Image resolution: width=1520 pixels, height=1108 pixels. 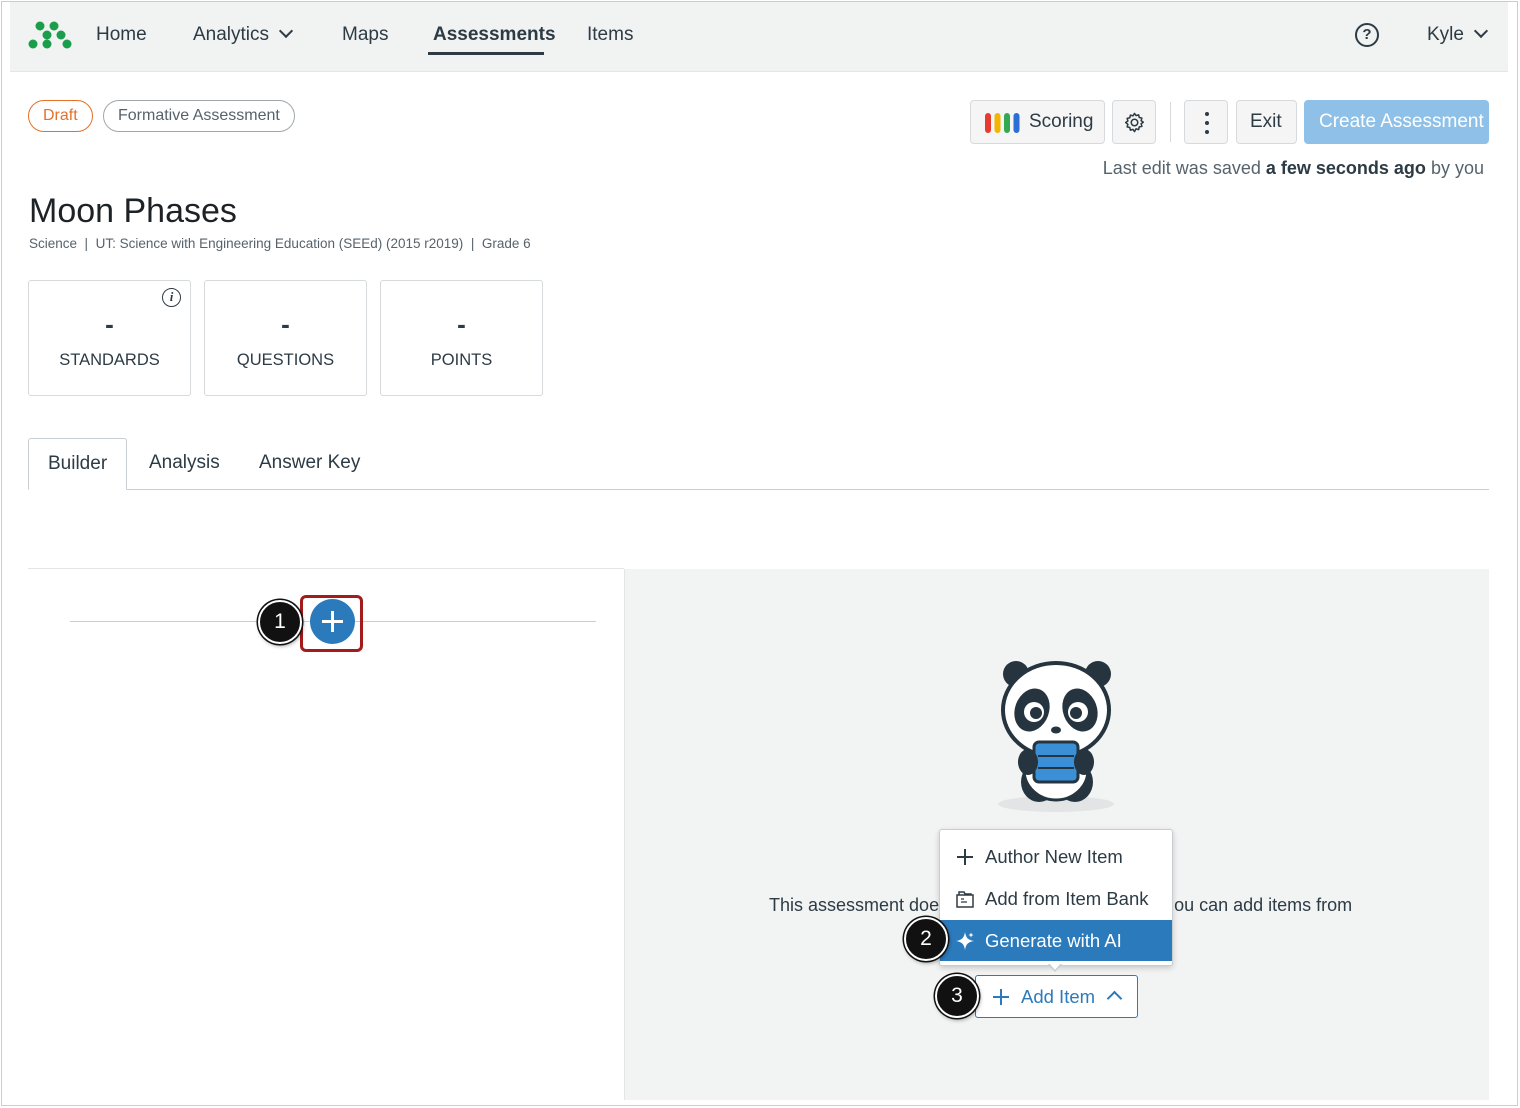 I want to click on questions-value: -, so click(x=285, y=324).